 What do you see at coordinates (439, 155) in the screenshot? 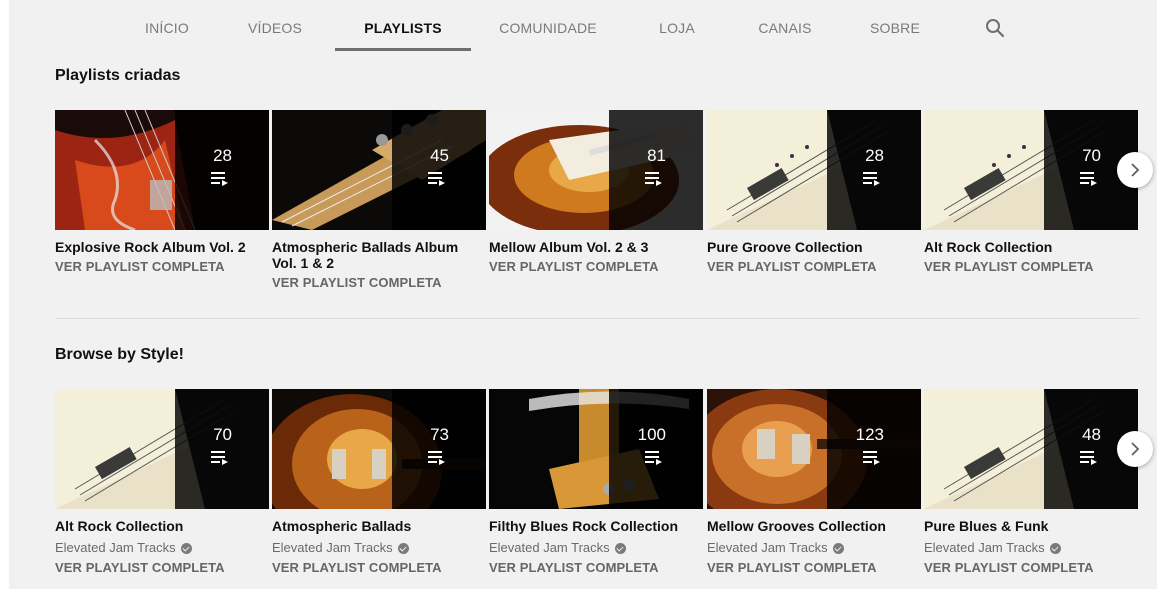
I see `video-count: 45` at bounding box center [439, 155].